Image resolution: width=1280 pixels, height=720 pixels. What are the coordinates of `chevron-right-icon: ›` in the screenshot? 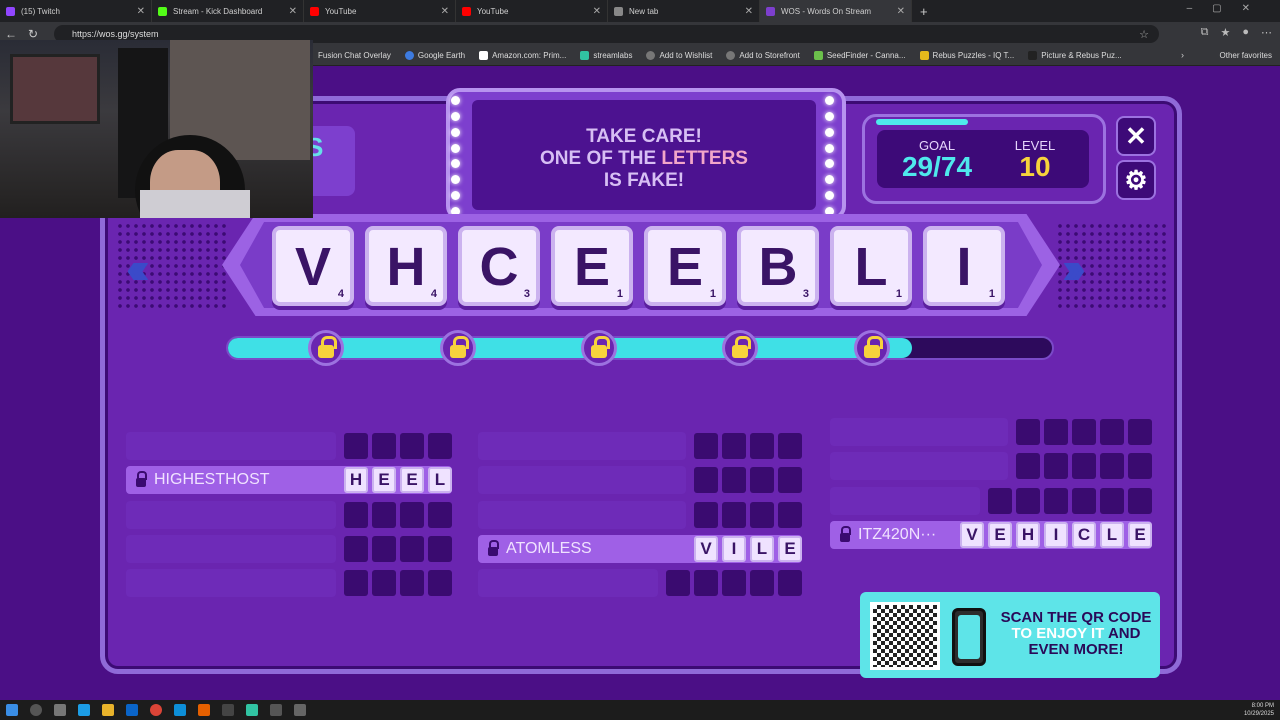 It's located at (1182, 55).